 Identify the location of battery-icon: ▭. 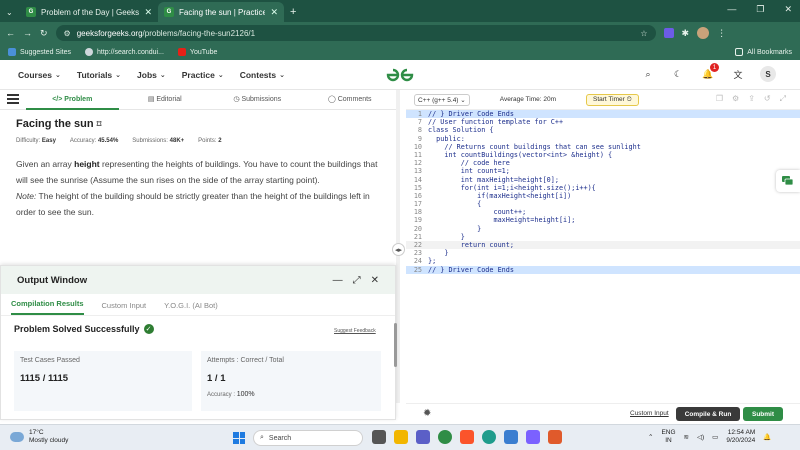
(715, 437).